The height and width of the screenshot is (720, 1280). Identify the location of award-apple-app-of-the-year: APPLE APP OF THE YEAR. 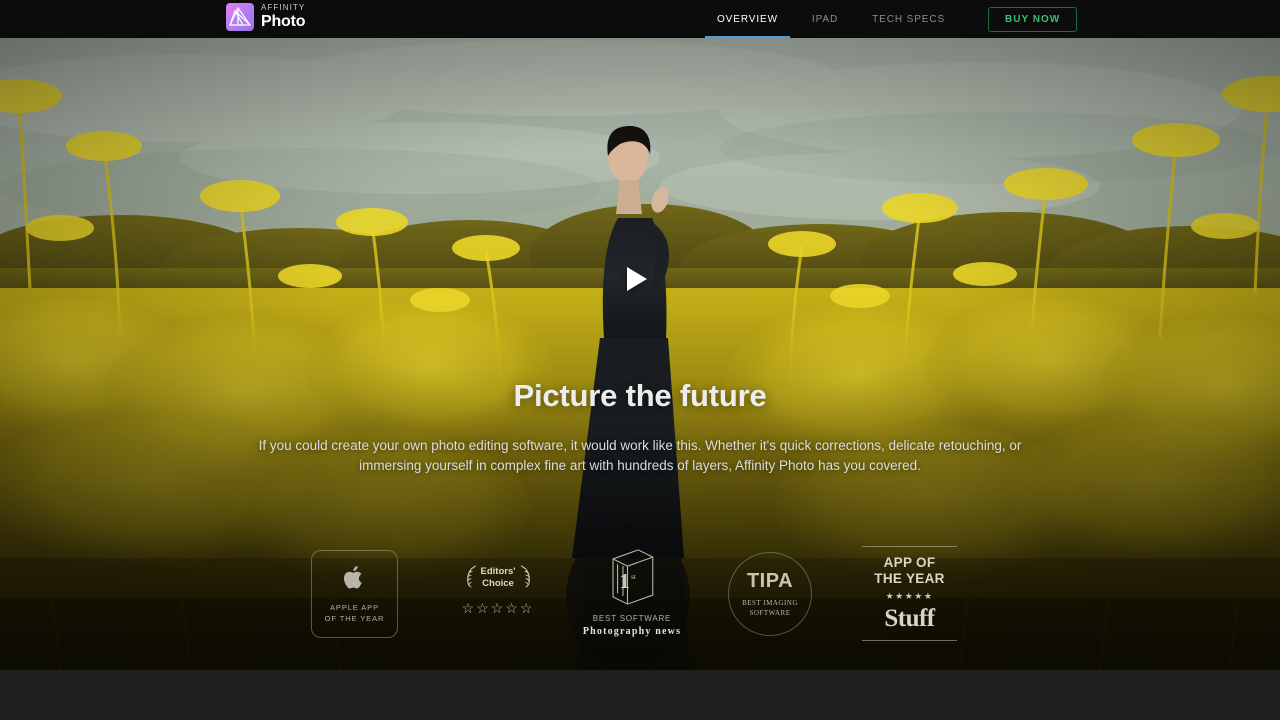
(354, 594).